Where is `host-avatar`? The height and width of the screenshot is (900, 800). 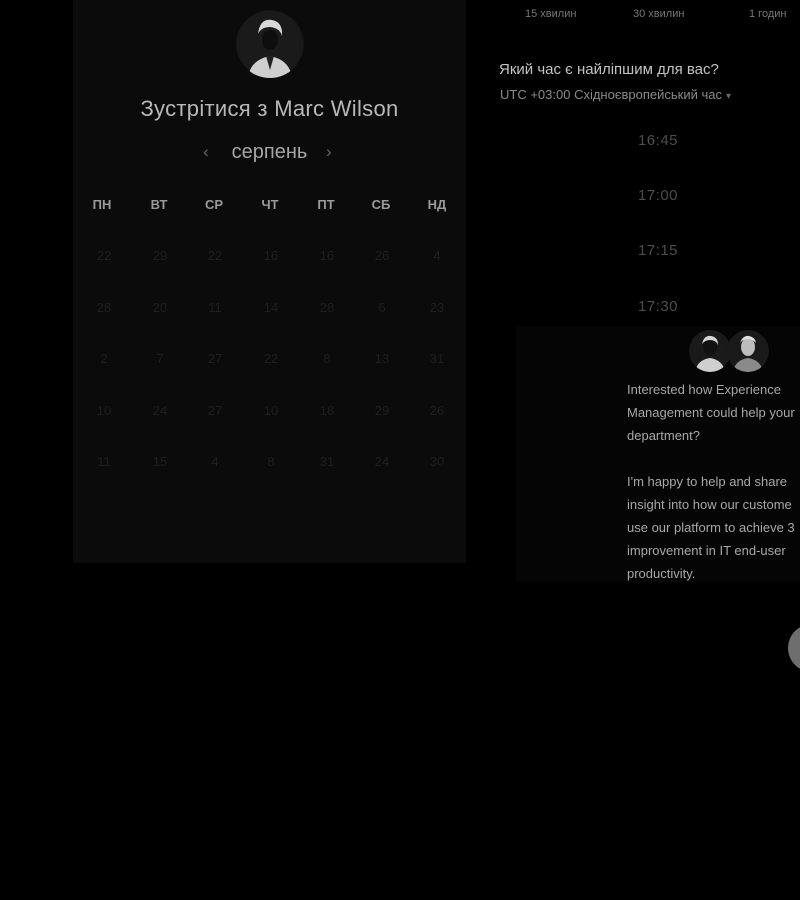
host-avatar is located at coordinates (270, 44).